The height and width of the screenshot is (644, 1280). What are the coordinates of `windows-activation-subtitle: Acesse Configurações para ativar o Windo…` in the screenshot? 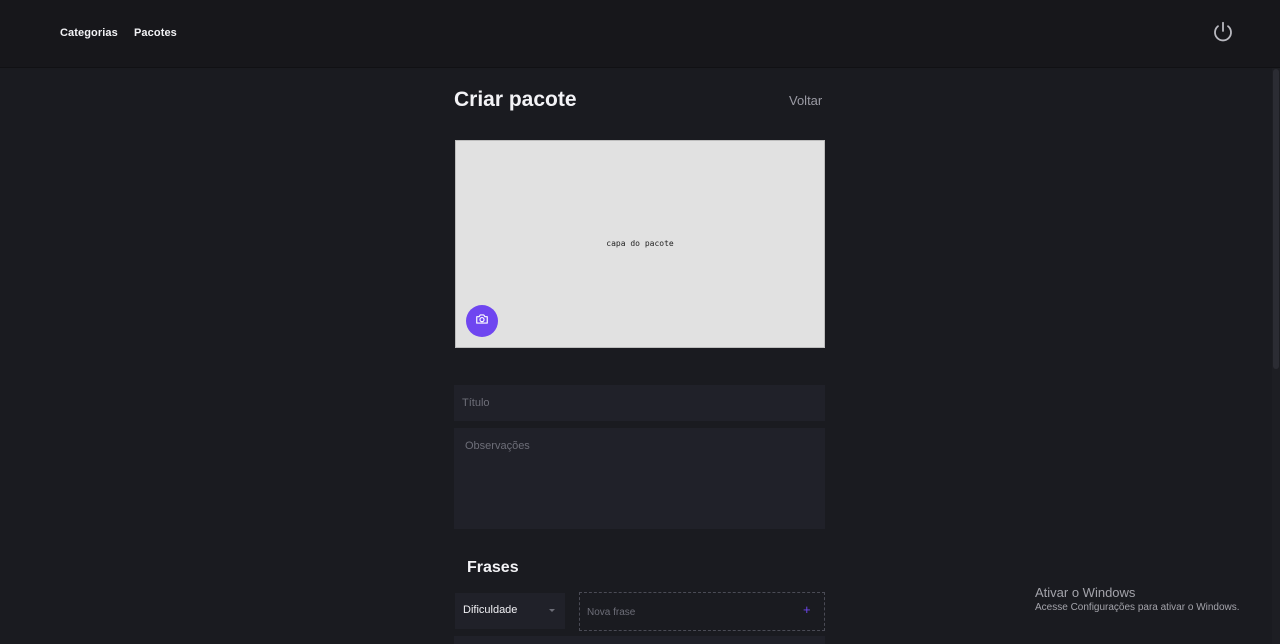 It's located at (1137, 607).